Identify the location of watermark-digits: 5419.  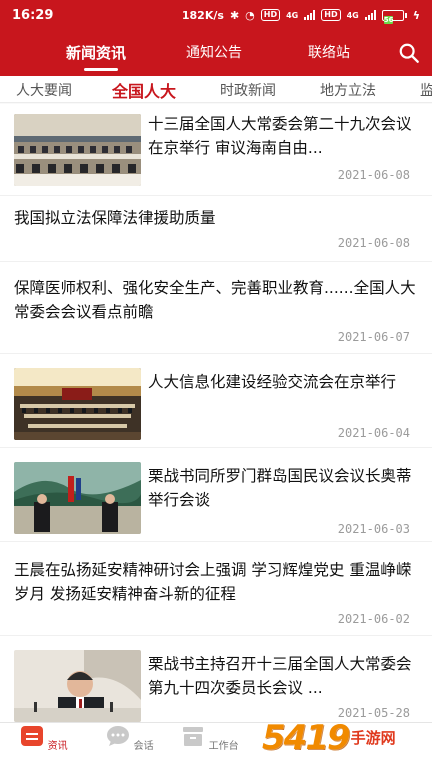
(306, 738).